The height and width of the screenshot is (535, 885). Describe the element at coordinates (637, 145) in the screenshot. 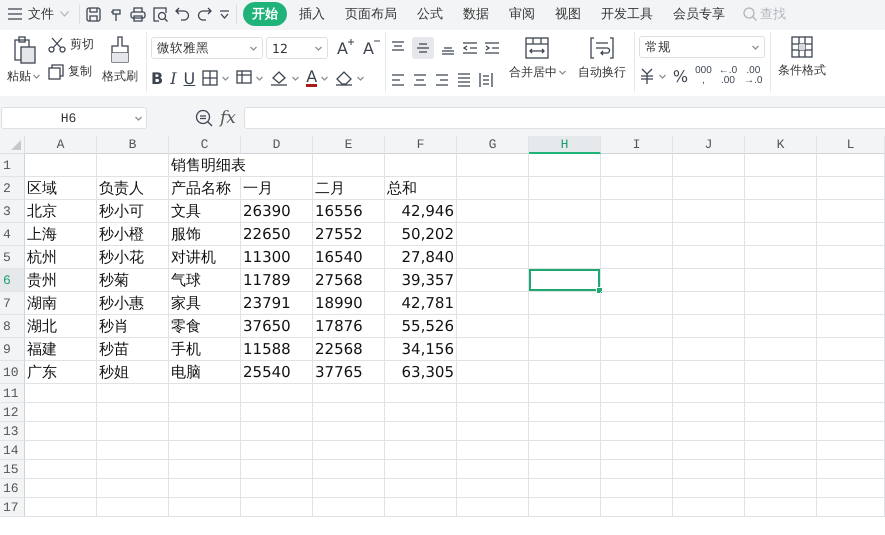

I see `column-header: I` at that location.